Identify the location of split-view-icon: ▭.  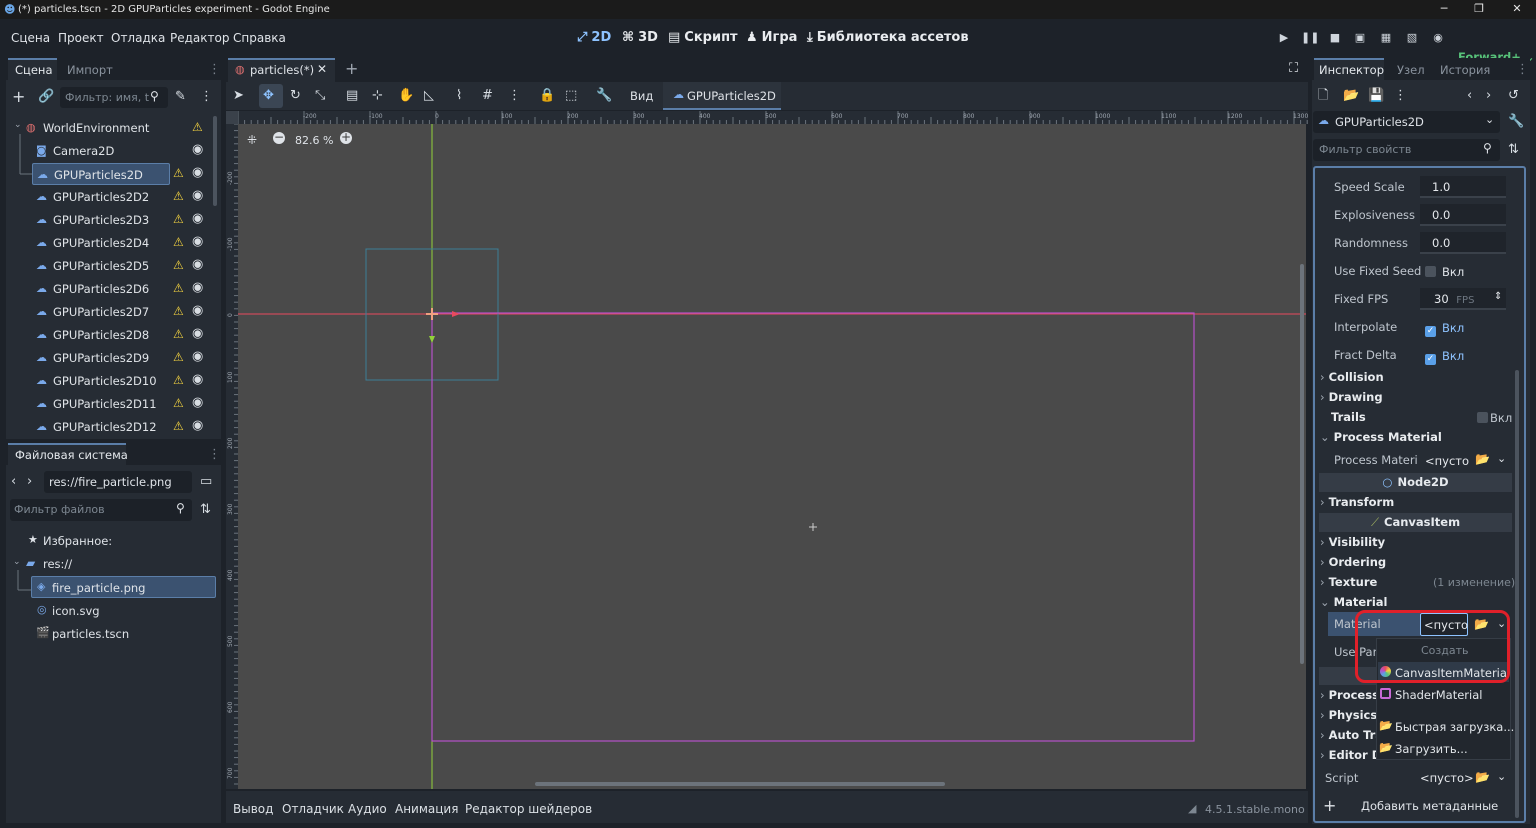
(206, 482).